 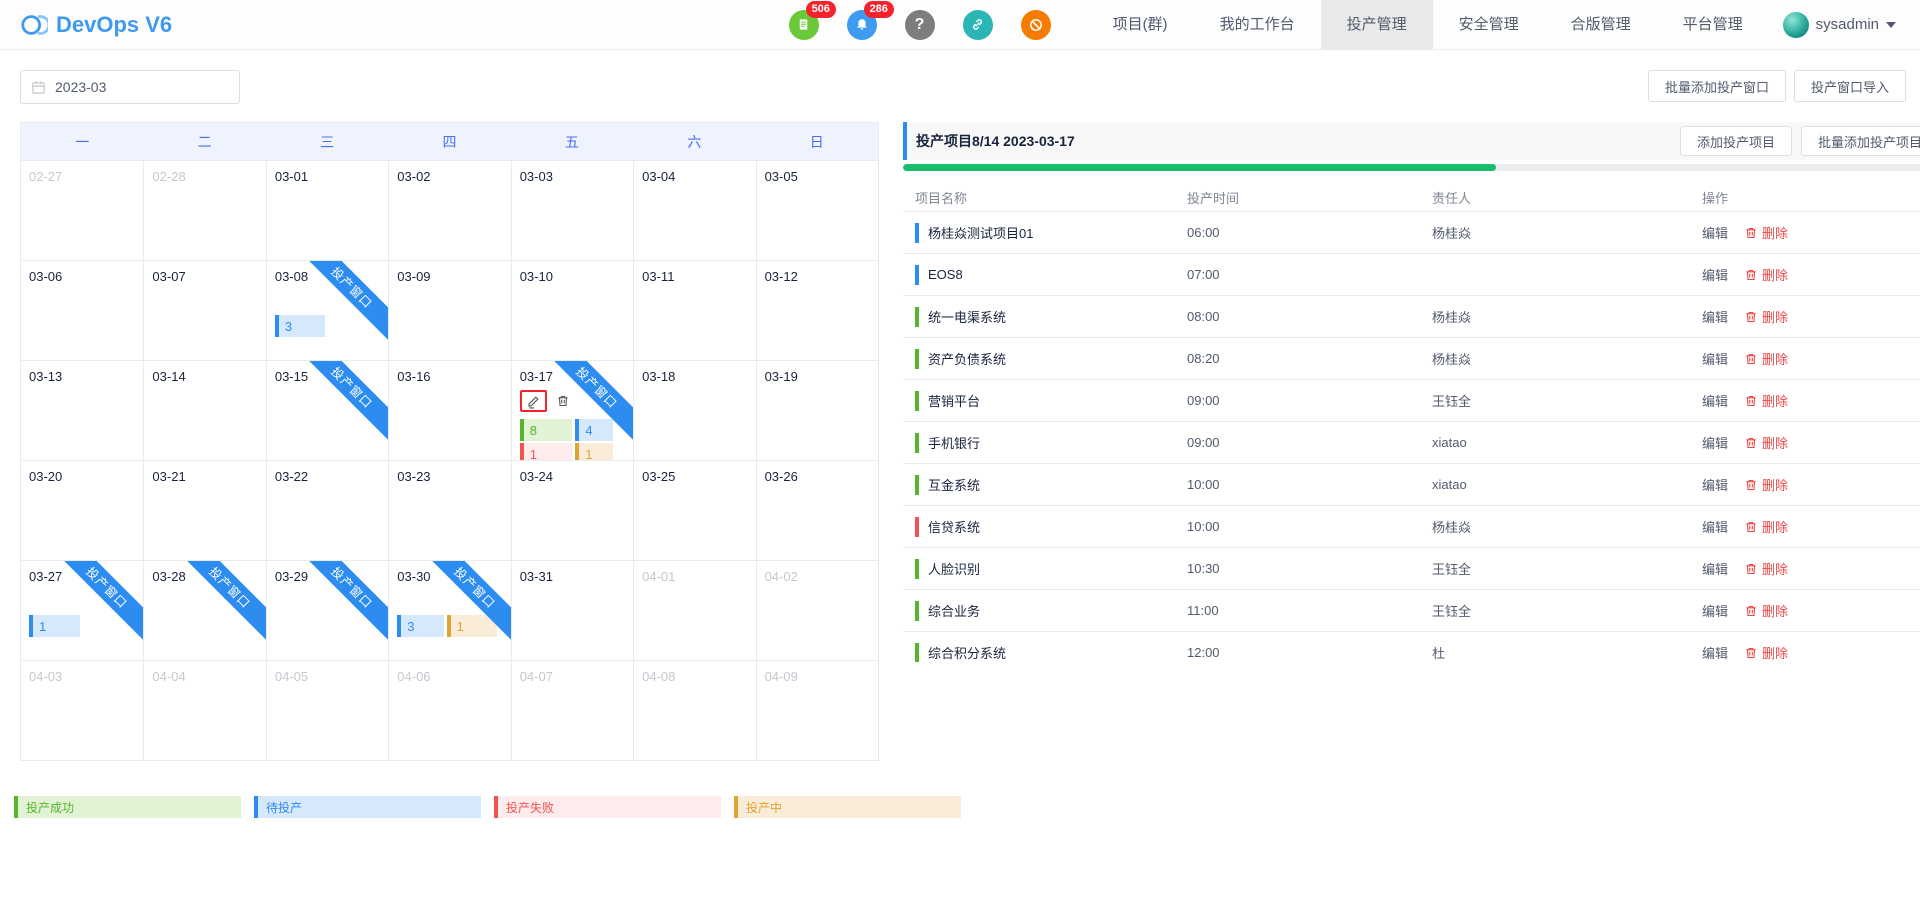 What do you see at coordinates (1140, 25) in the screenshot?
I see `nav-item-1: 项目(群)` at bounding box center [1140, 25].